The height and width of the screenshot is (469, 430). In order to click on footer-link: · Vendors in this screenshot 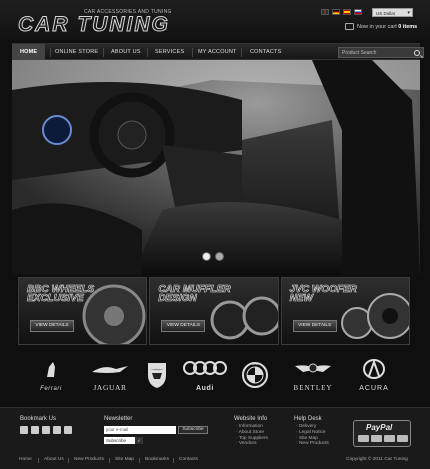, I will do `click(252, 444)`.